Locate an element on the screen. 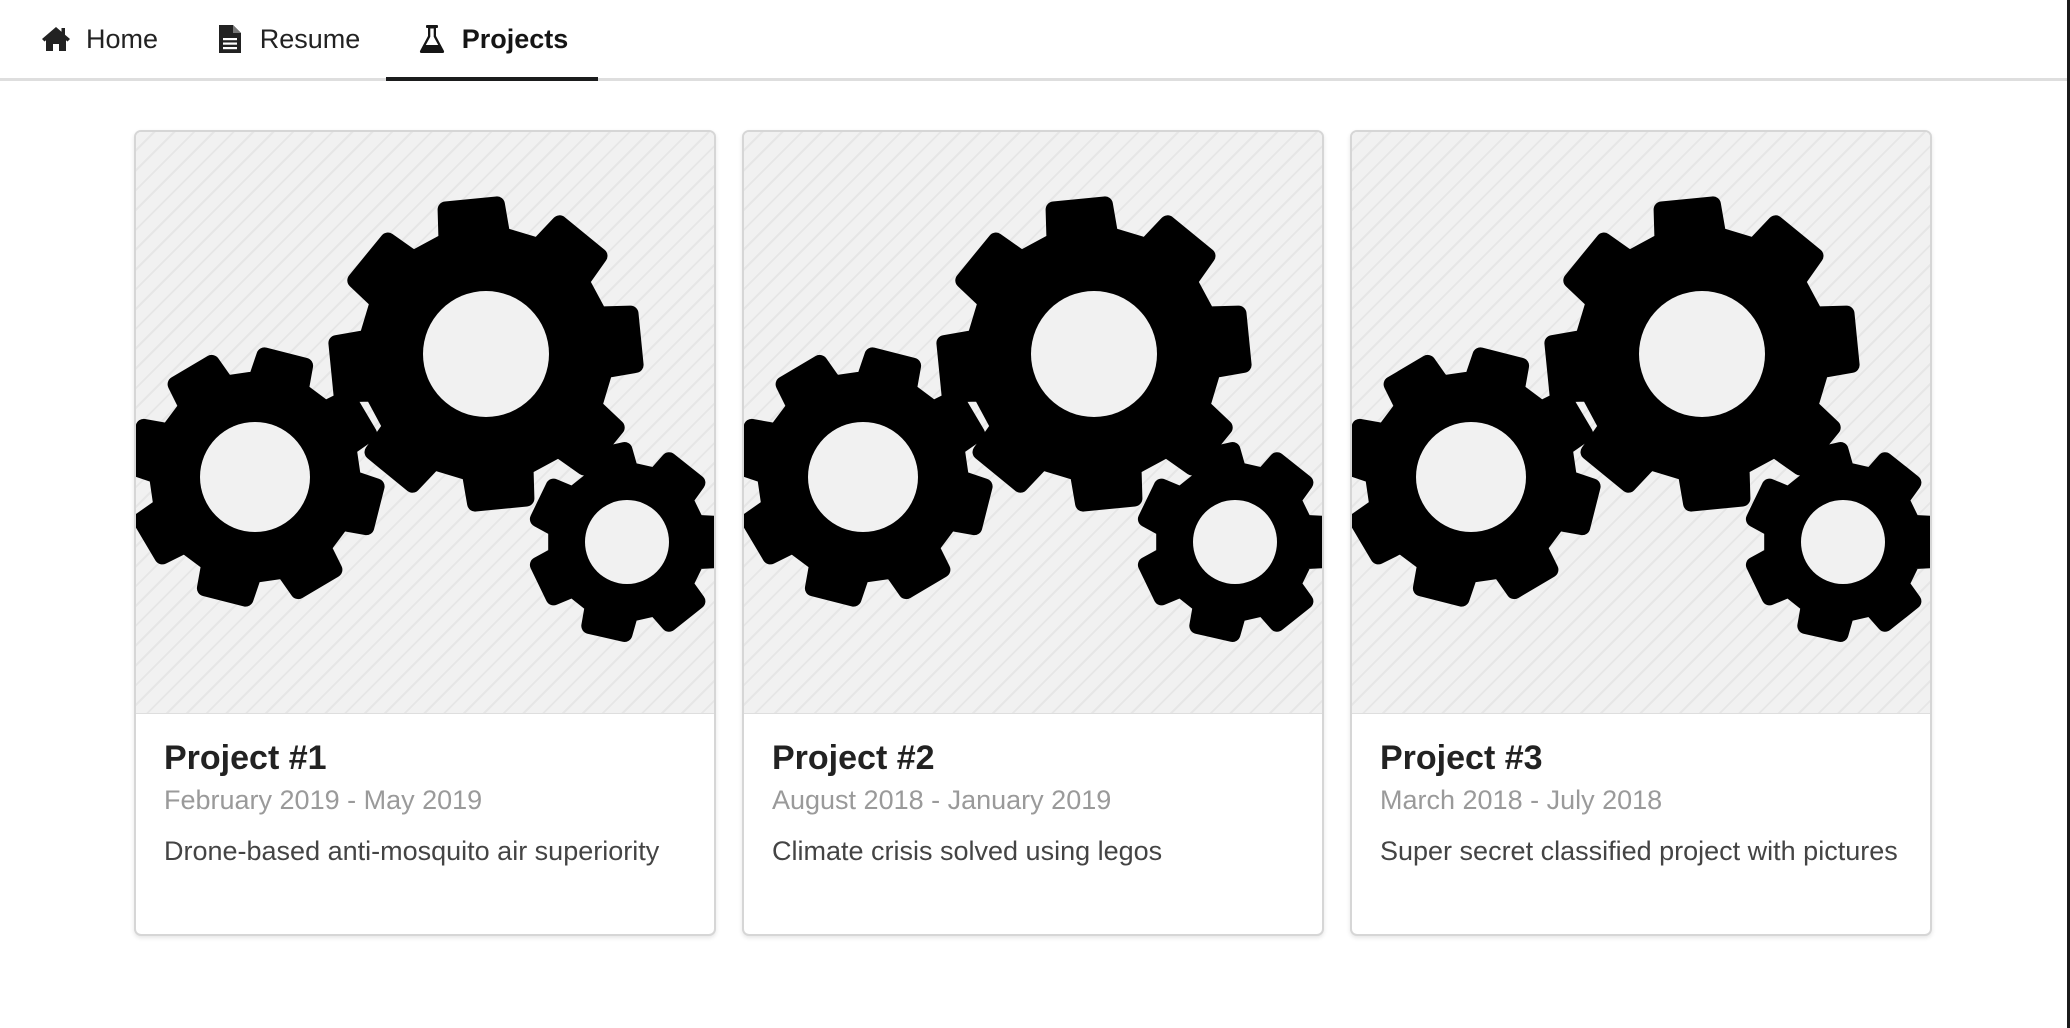  tab-home: Home is located at coordinates (99, 39).